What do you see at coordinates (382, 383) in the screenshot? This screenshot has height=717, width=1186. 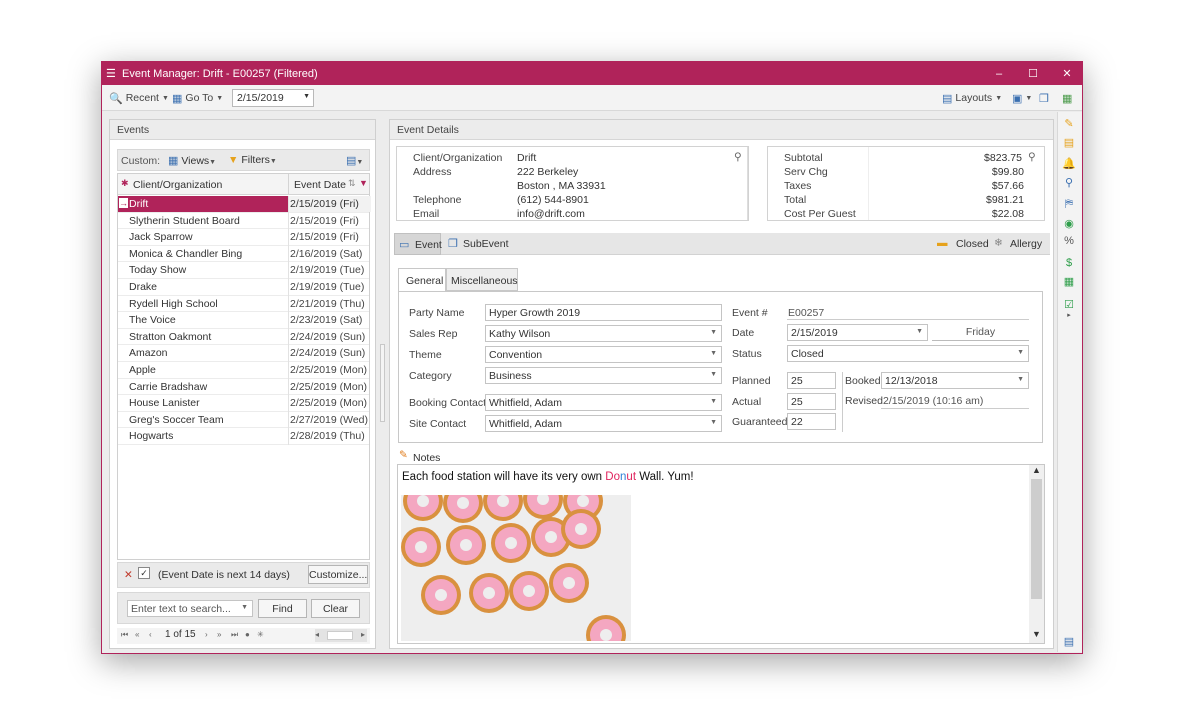 I see `panel-splitter` at bounding box center [382, 383].